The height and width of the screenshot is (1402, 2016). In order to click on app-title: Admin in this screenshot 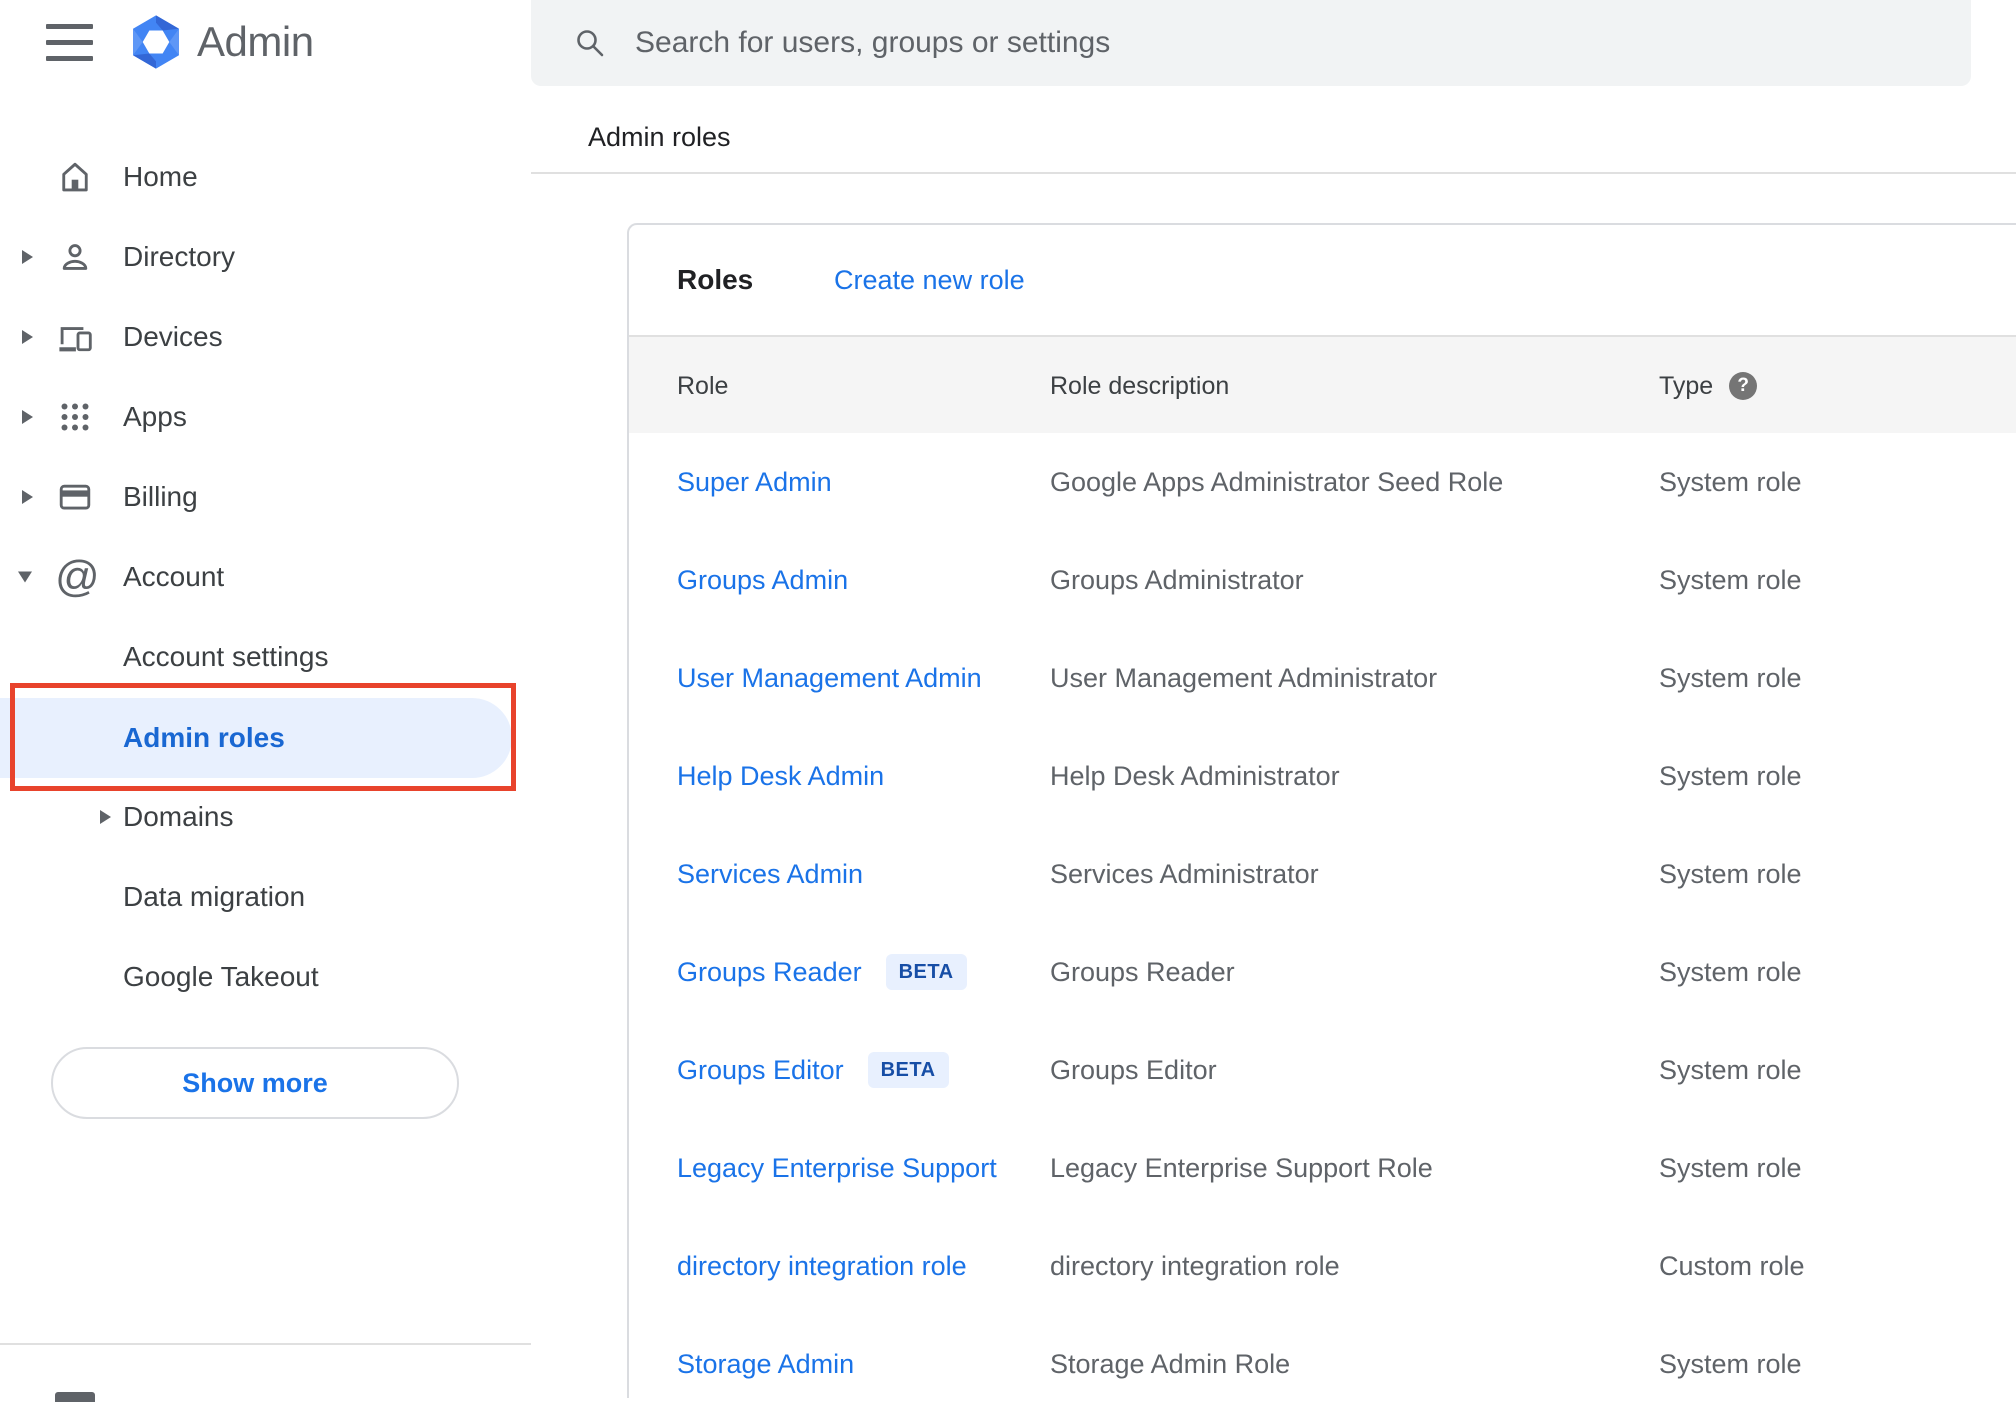, I will do `click(255, 41)`.